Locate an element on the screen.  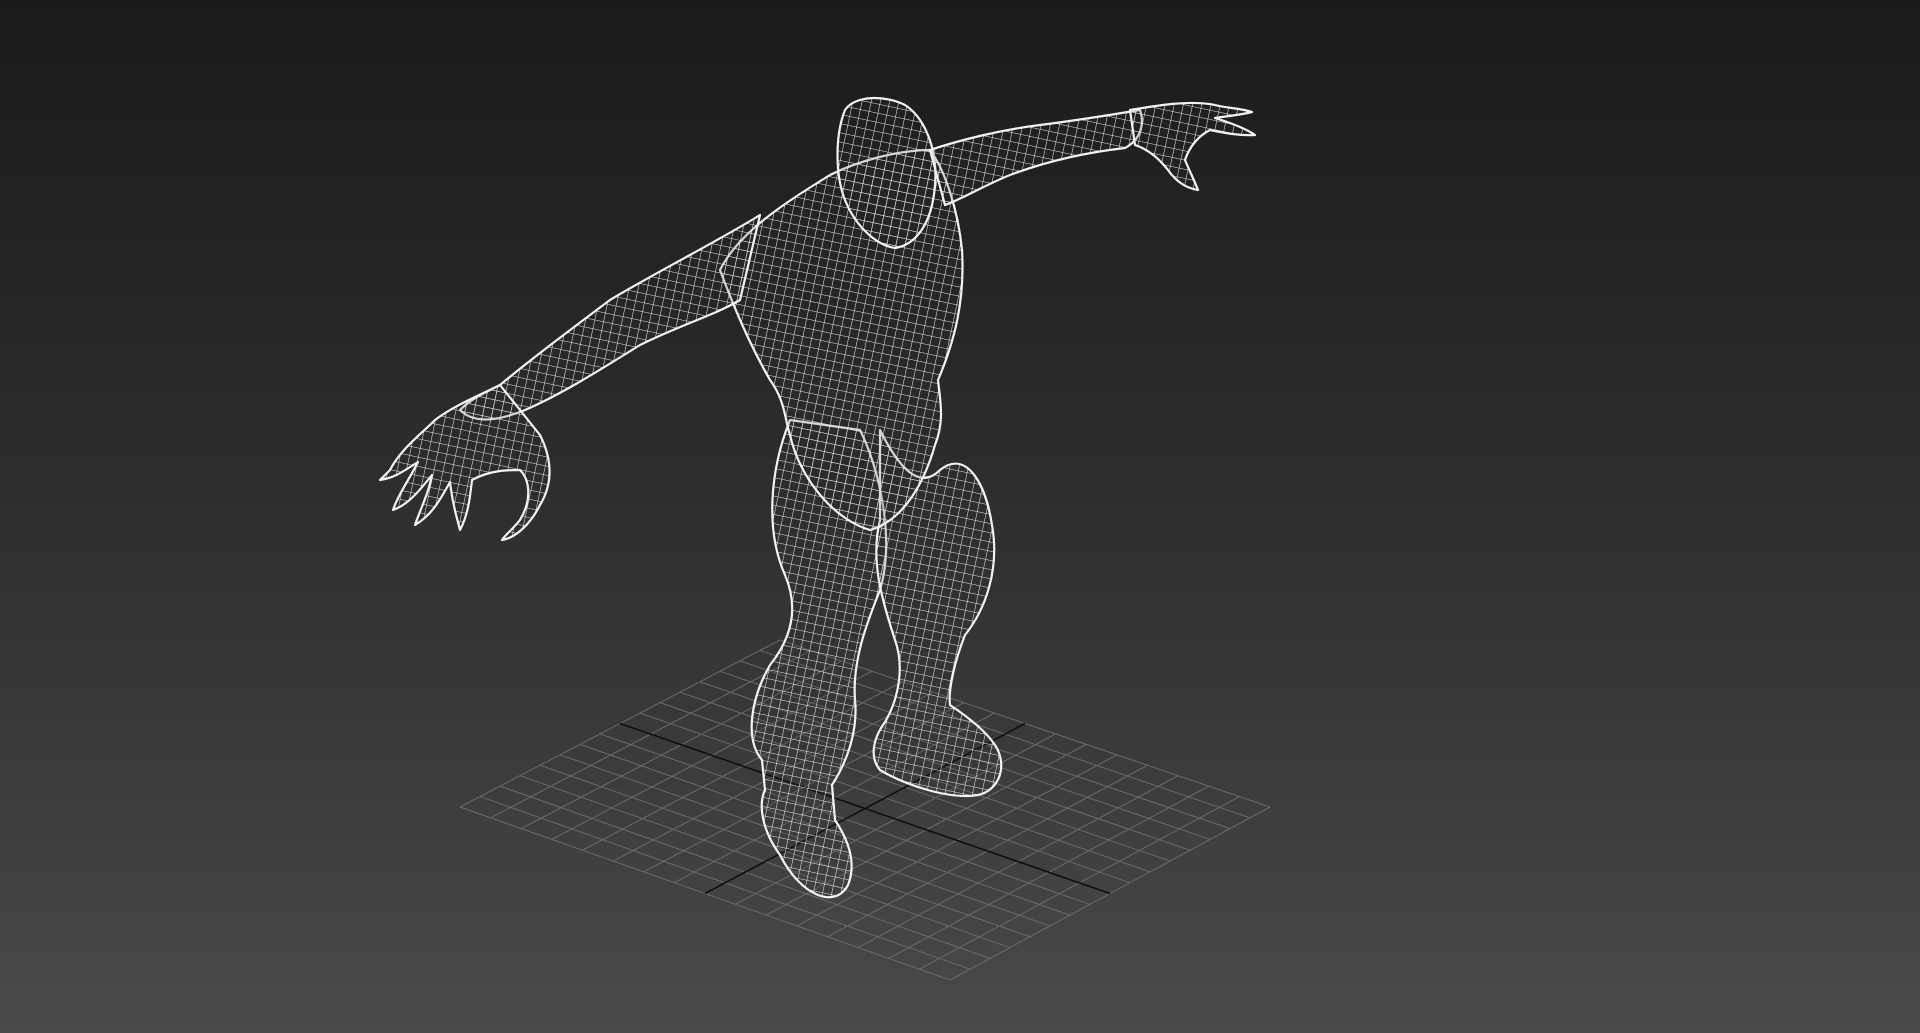
creature-right-arm is located at coordinates (1035, 157).